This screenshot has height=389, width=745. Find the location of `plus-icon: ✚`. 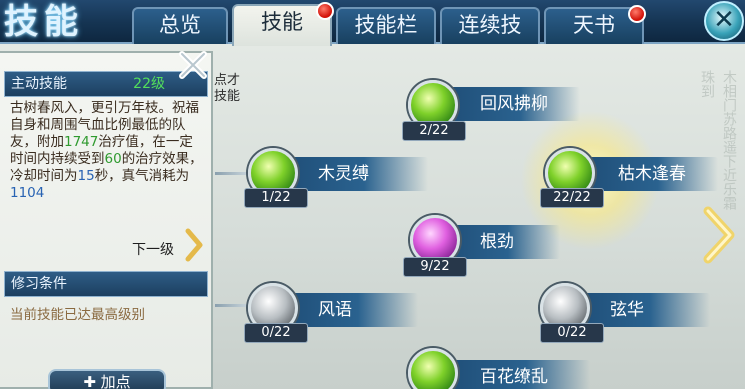

plus-icon: ✚ is located at coordinates (92, 381).